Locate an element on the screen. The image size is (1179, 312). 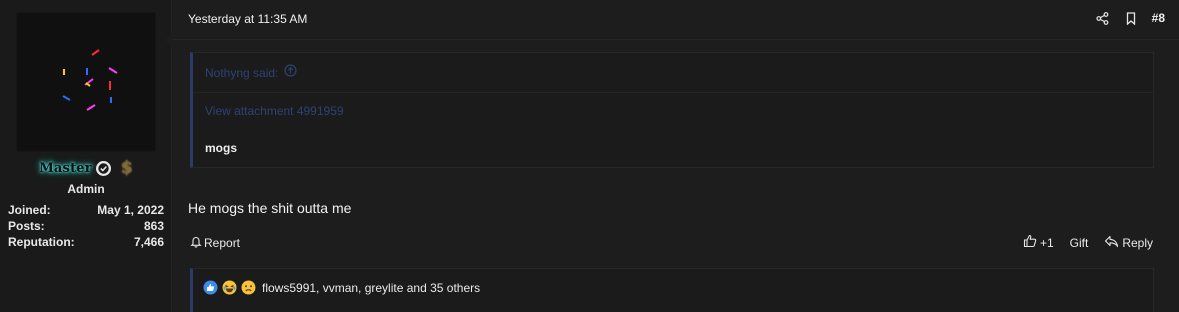
stat-value: May 1, 2022 is located at coordinates (130, 210).